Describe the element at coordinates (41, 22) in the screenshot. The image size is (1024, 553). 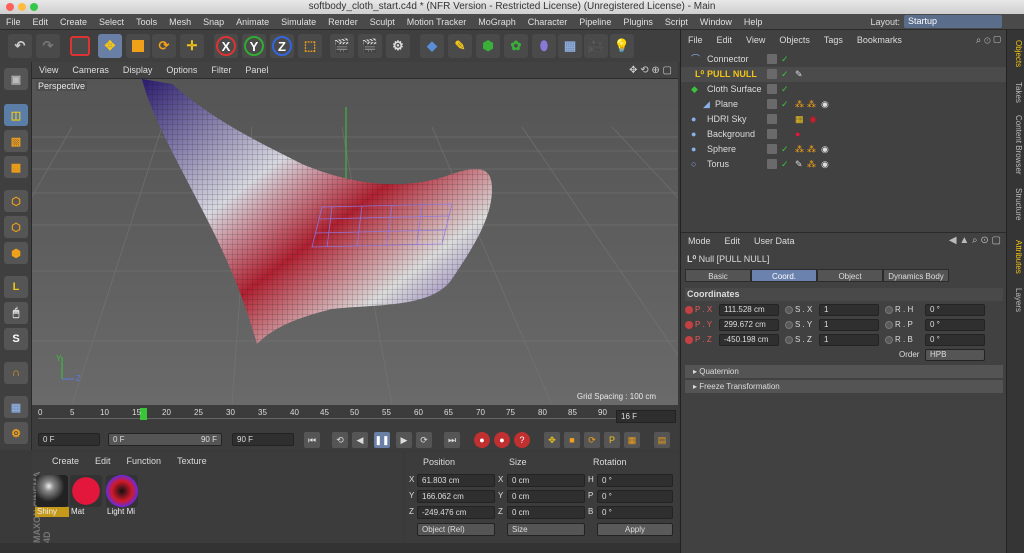
I see `menu-edit: Edit` at that location.